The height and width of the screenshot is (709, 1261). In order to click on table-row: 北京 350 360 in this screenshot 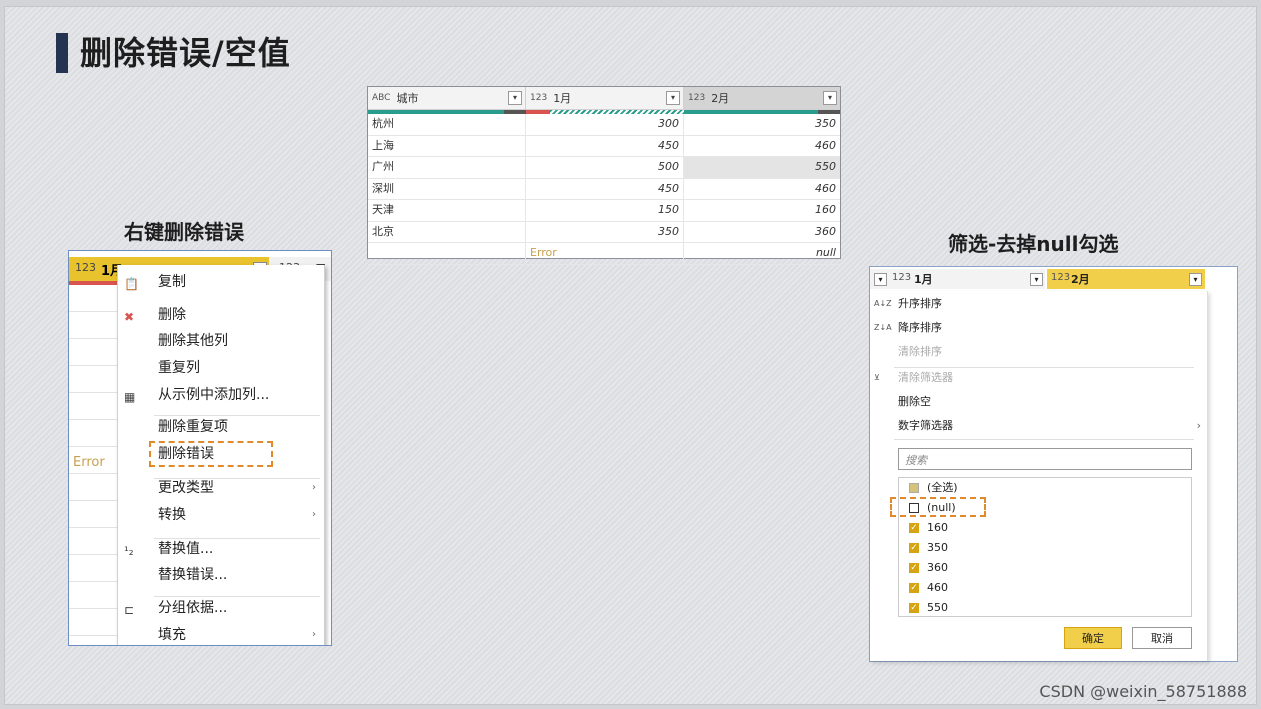, I will do `click(604, 232)`.